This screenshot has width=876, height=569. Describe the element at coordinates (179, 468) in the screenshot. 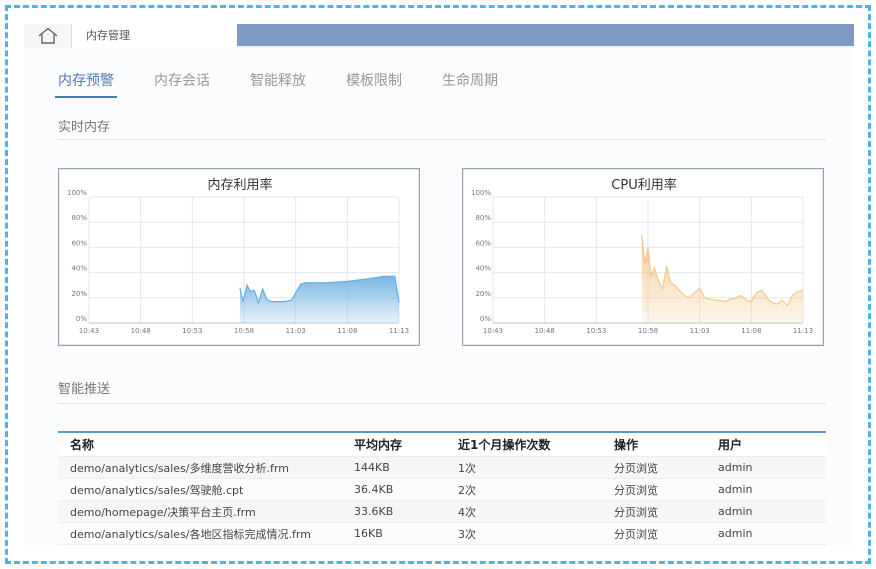

I see `cell-name: demo/analytics/sales/多维度营收分析.frm` at that location.